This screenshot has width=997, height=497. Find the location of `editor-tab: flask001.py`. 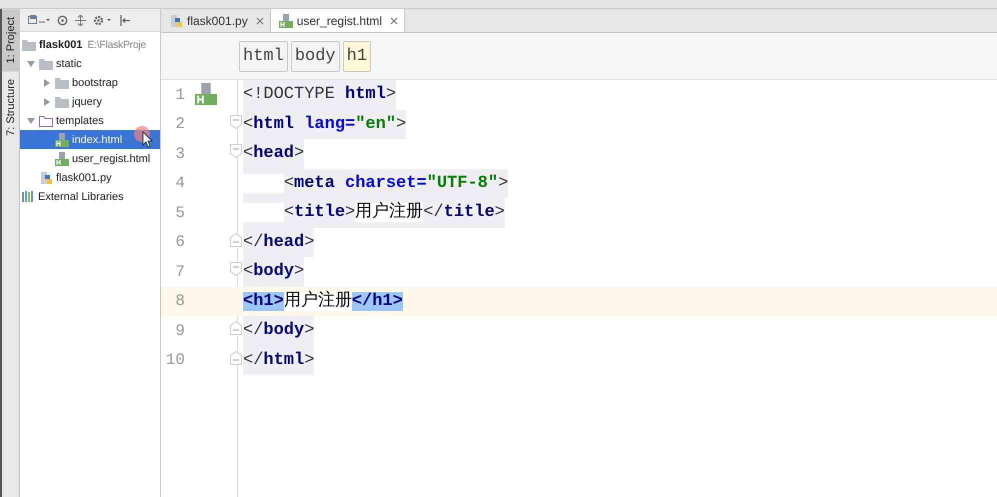

editor-tab: flask001.py is located at coordinates (216, 20).